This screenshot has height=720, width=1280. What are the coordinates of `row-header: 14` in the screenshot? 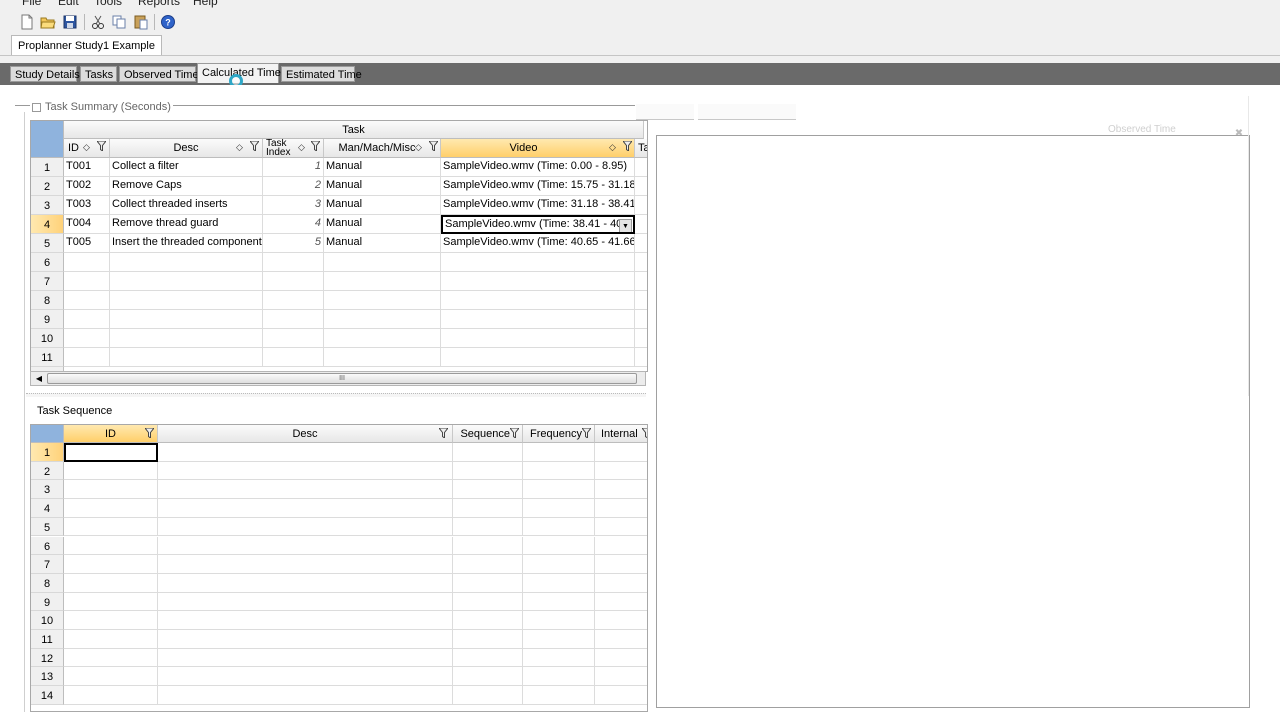 It's located at (47, 695).